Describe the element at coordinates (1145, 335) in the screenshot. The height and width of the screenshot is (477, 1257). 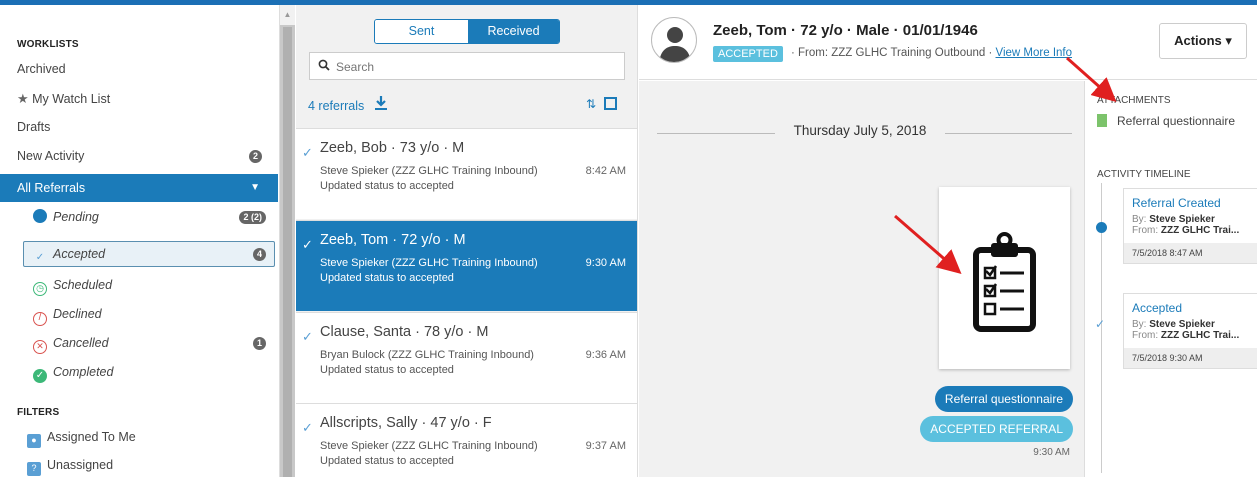
I see `from-label: From:` at that location.